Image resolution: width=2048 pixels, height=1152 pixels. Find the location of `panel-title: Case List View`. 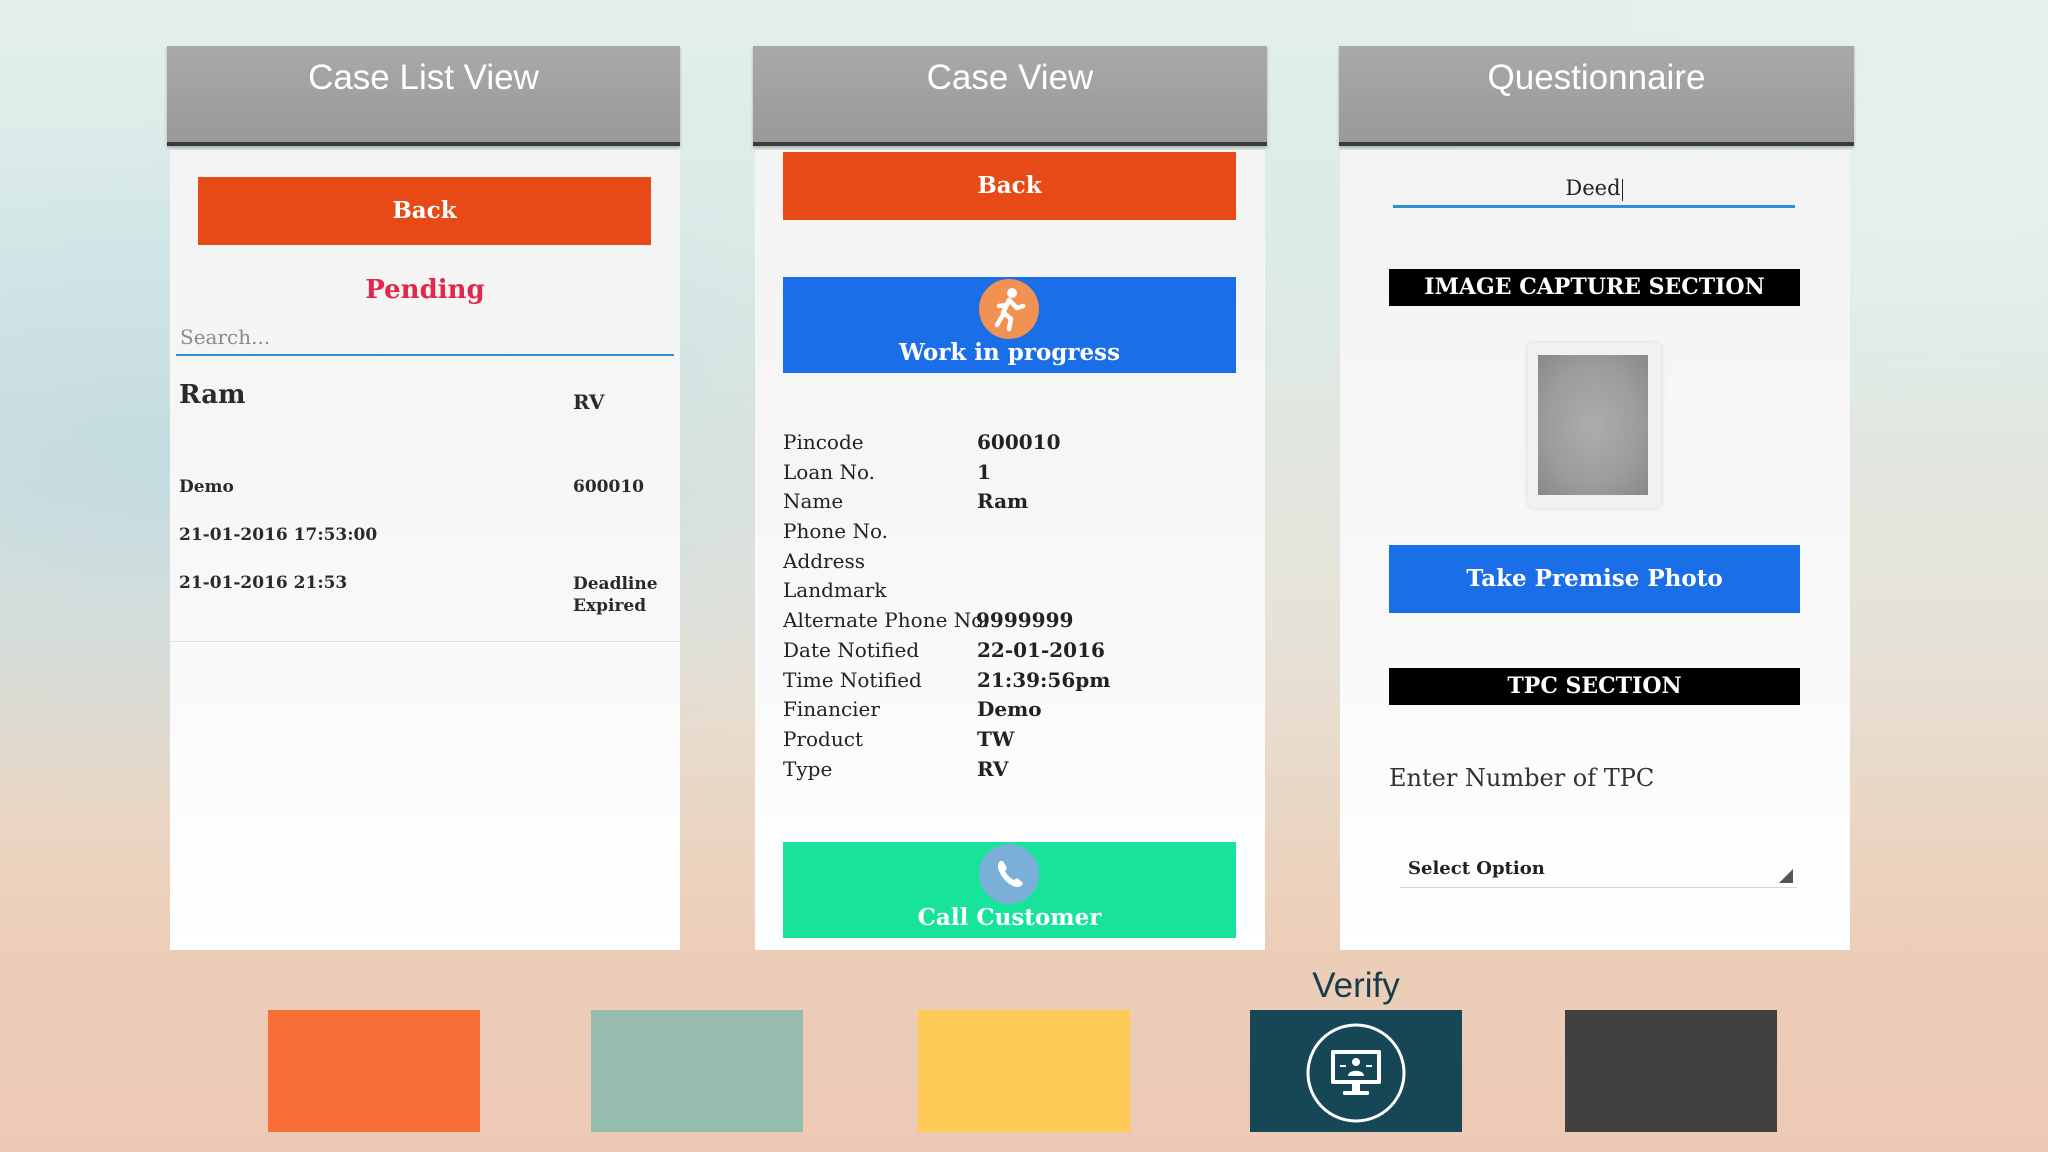

panel-title: Case List View is located at coordinates (423, 77).